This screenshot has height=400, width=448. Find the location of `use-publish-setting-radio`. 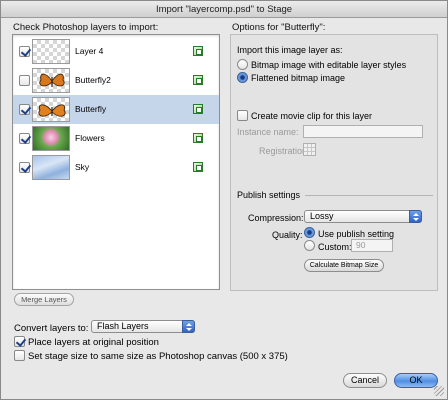

use-publish-setting-radio is located at coordinates (309, 232).